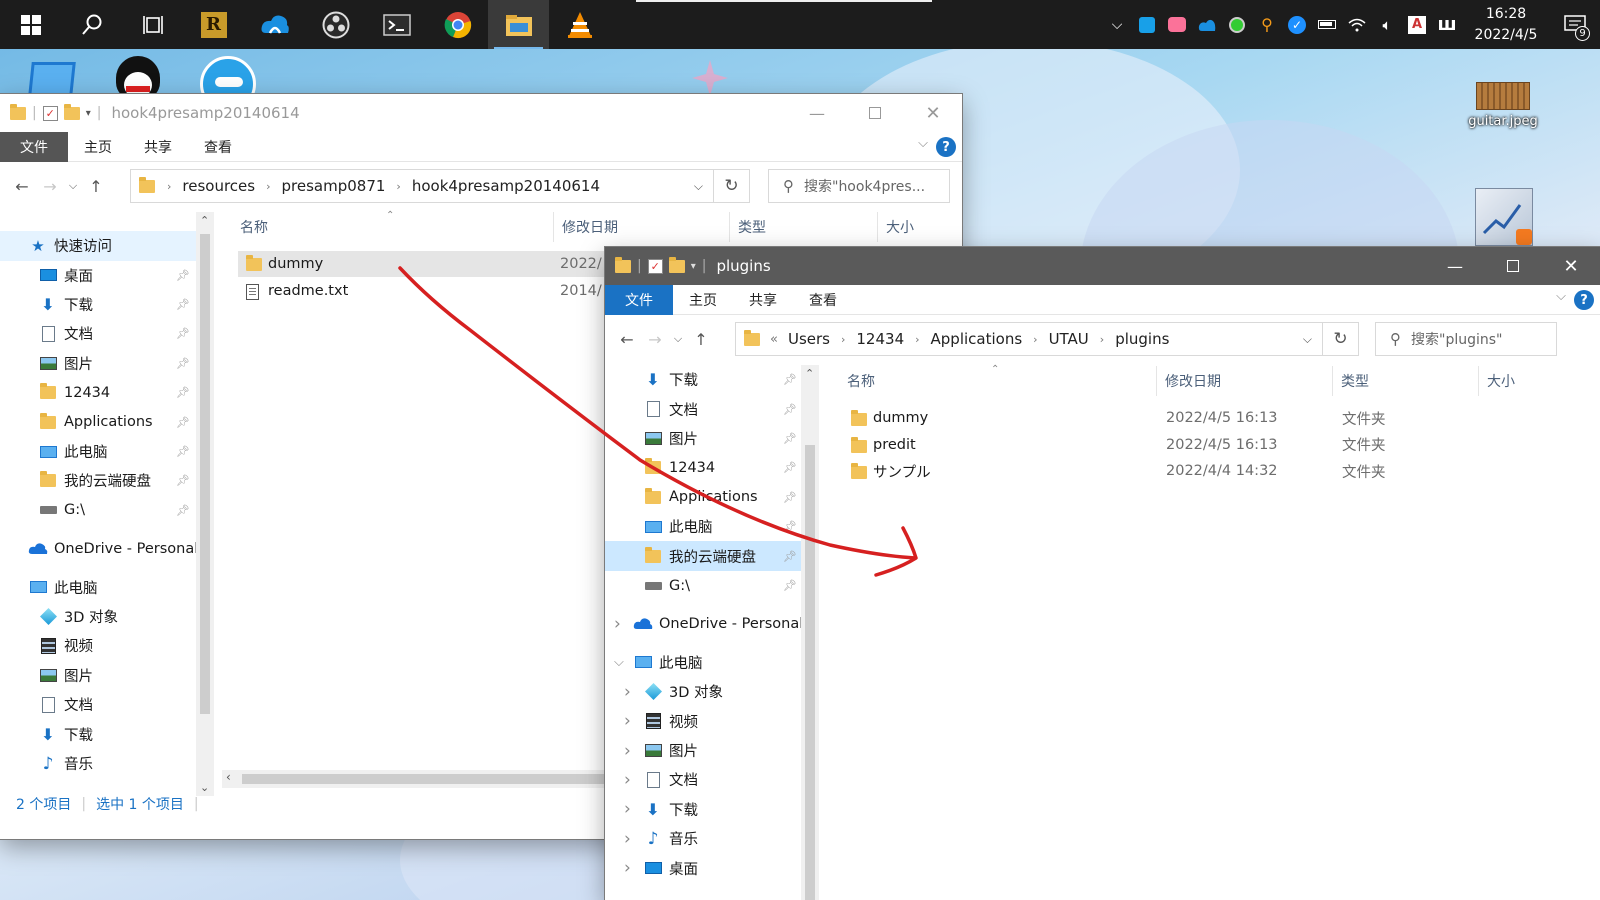  I want to click on nav-item: 12434 📌︎, so click(98, 393).